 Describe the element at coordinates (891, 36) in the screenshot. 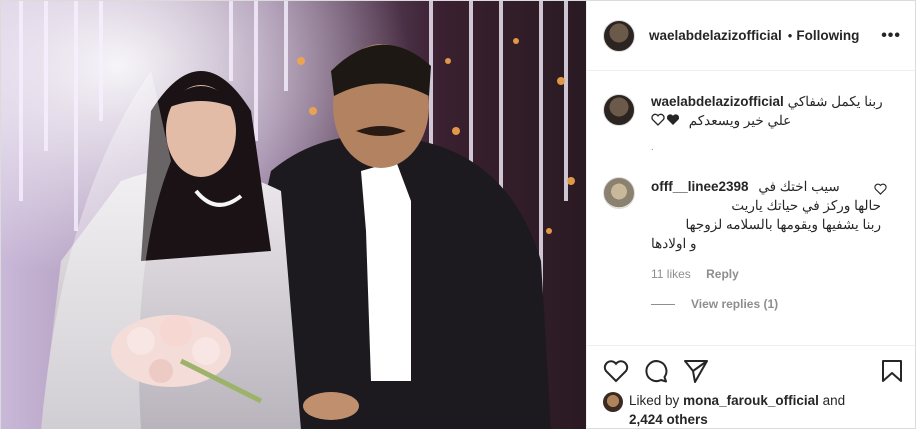

I see `more-options-icon: •••` at that location.